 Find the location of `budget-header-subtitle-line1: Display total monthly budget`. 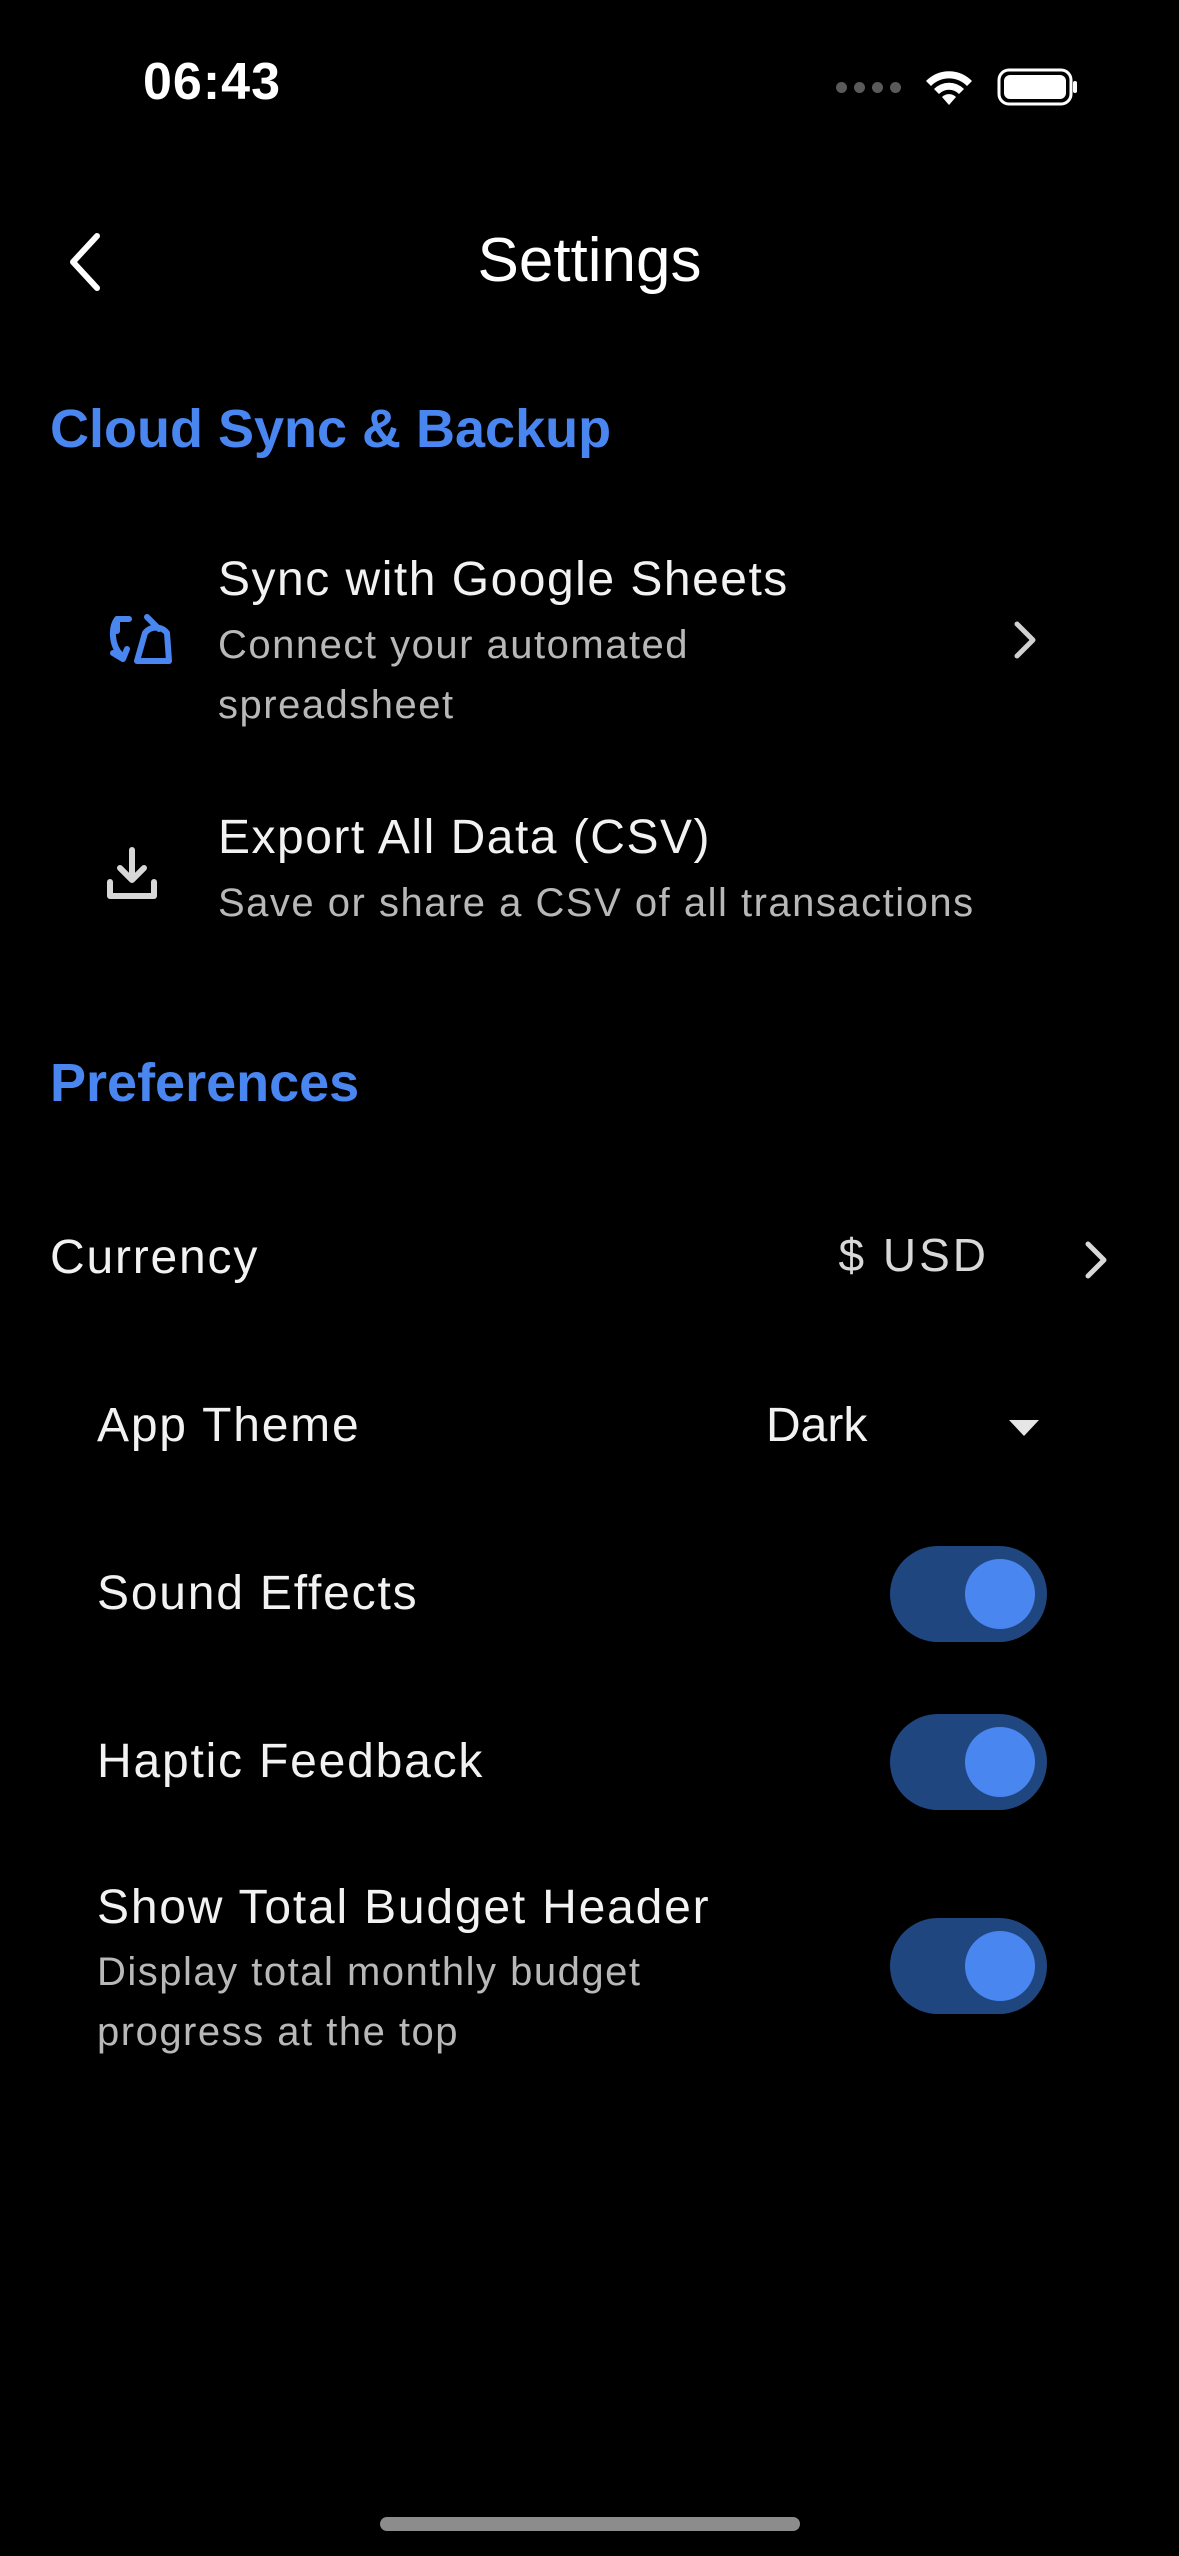

budget-header-subtitle-line1: Display total monthly budget is located at coordinates (369, 1972).